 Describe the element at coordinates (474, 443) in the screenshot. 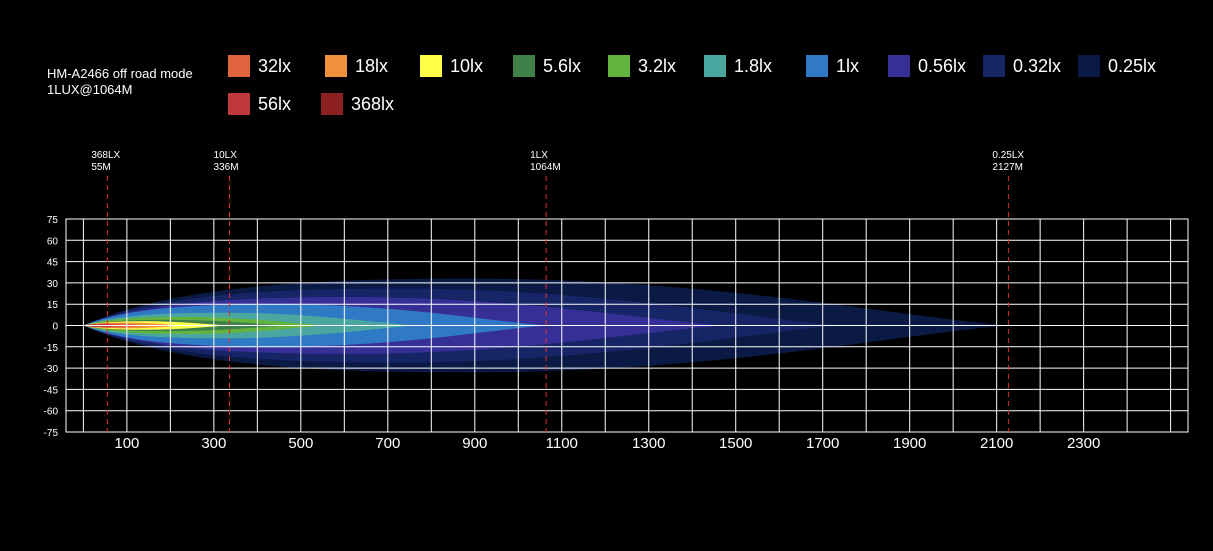

I see `x-tick-label: 900` at that location.